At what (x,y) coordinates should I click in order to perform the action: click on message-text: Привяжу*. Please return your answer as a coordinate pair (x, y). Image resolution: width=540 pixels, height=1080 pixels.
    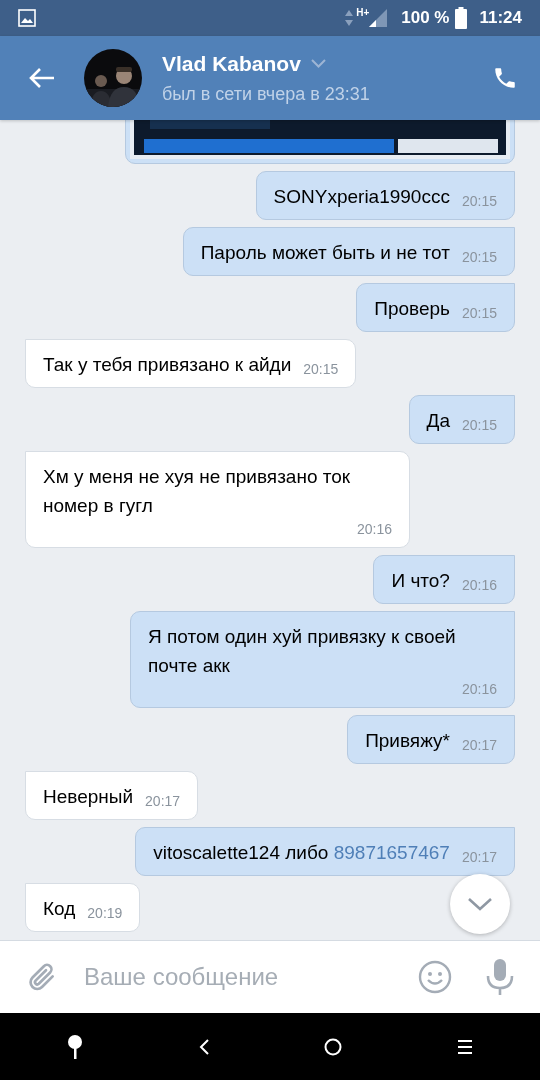
    Looking at the image, I should click on (407, 741).